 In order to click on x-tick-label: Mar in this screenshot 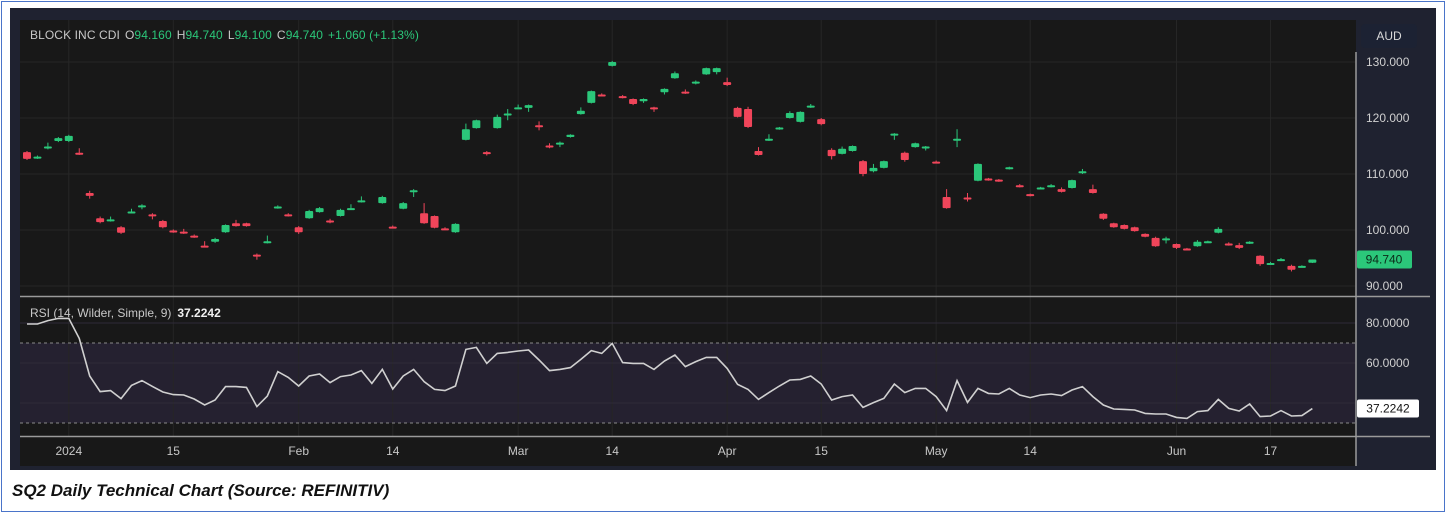, I will do `click(518, 451)`.